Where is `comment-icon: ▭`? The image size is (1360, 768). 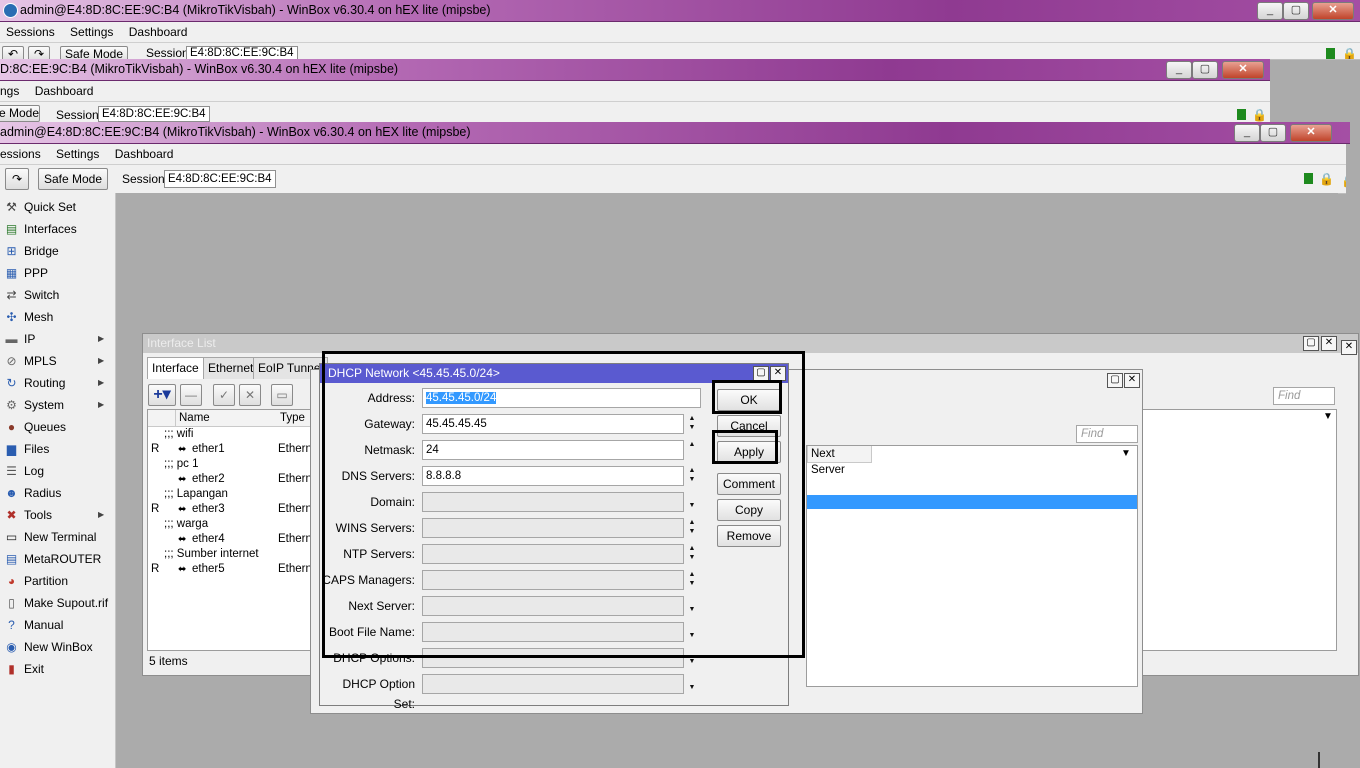
comment-icon: ▭ is located at coordinates (282, 395).